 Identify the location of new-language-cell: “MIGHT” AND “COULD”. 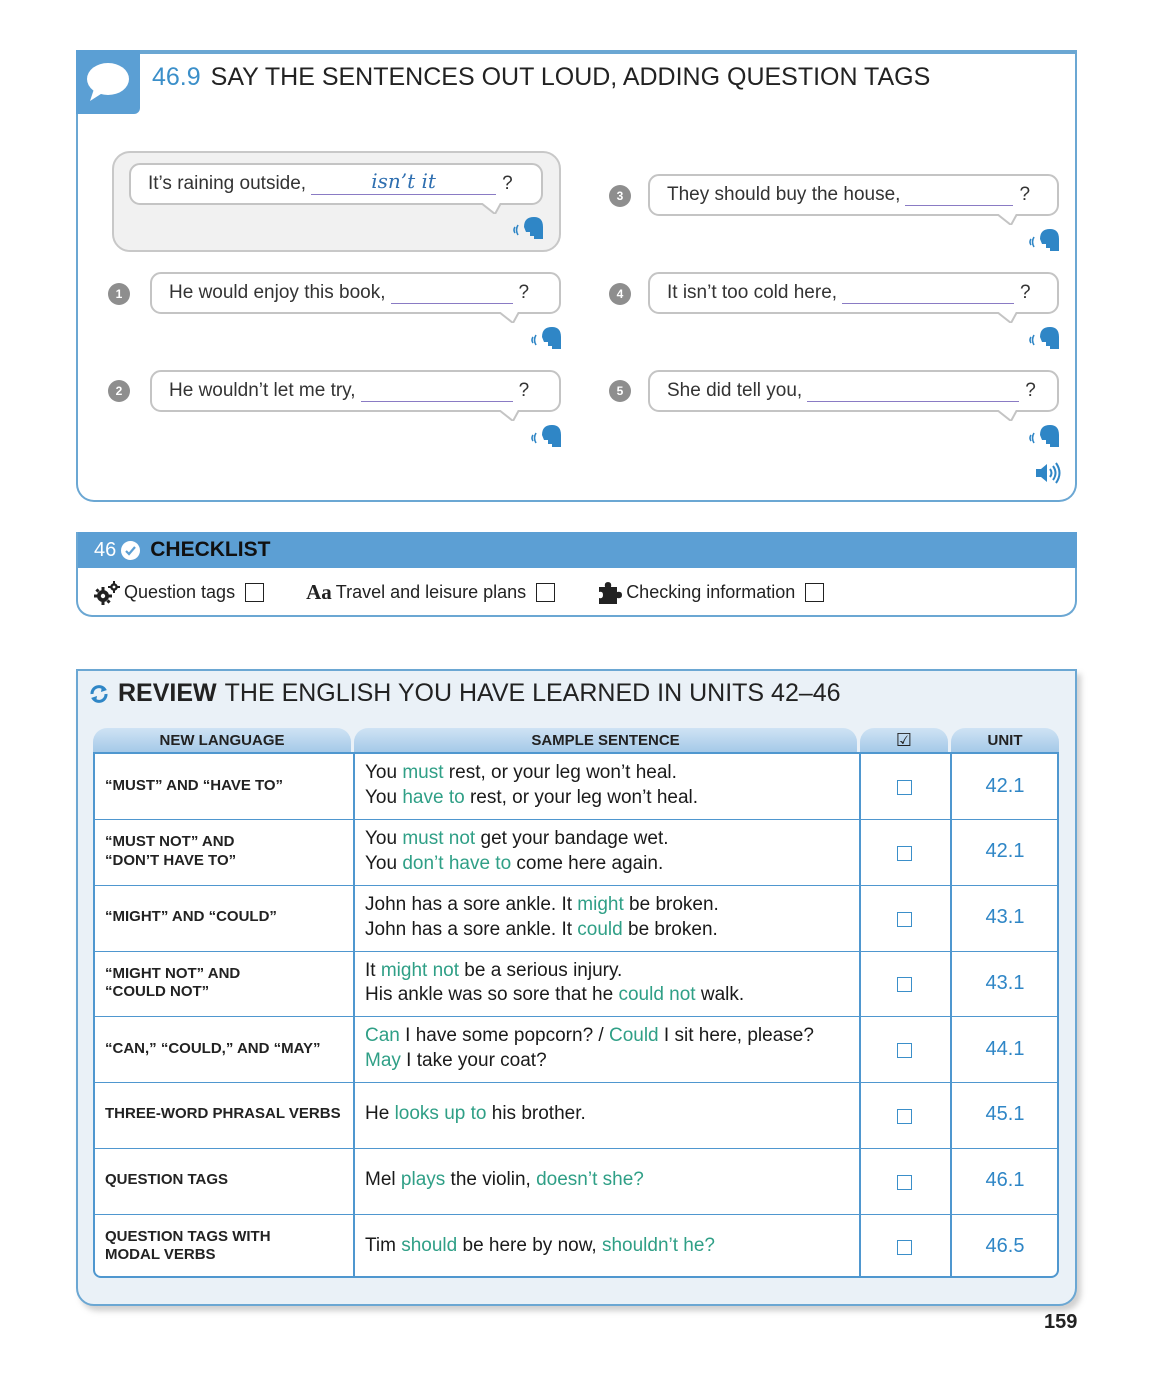
(230, 918).